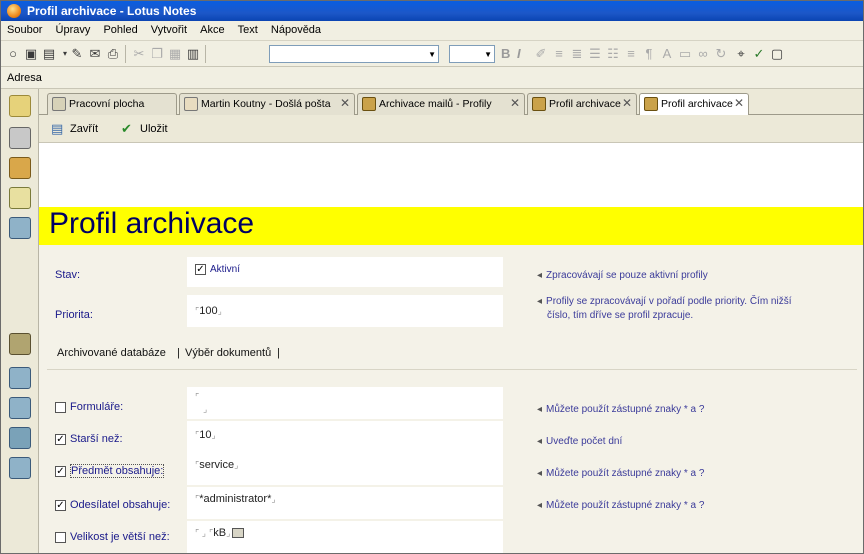 The image size is (864, 554). Describe the element at coordinates (57, 128) in the screenshot. I see `close-document-icon: ▤` at that location.